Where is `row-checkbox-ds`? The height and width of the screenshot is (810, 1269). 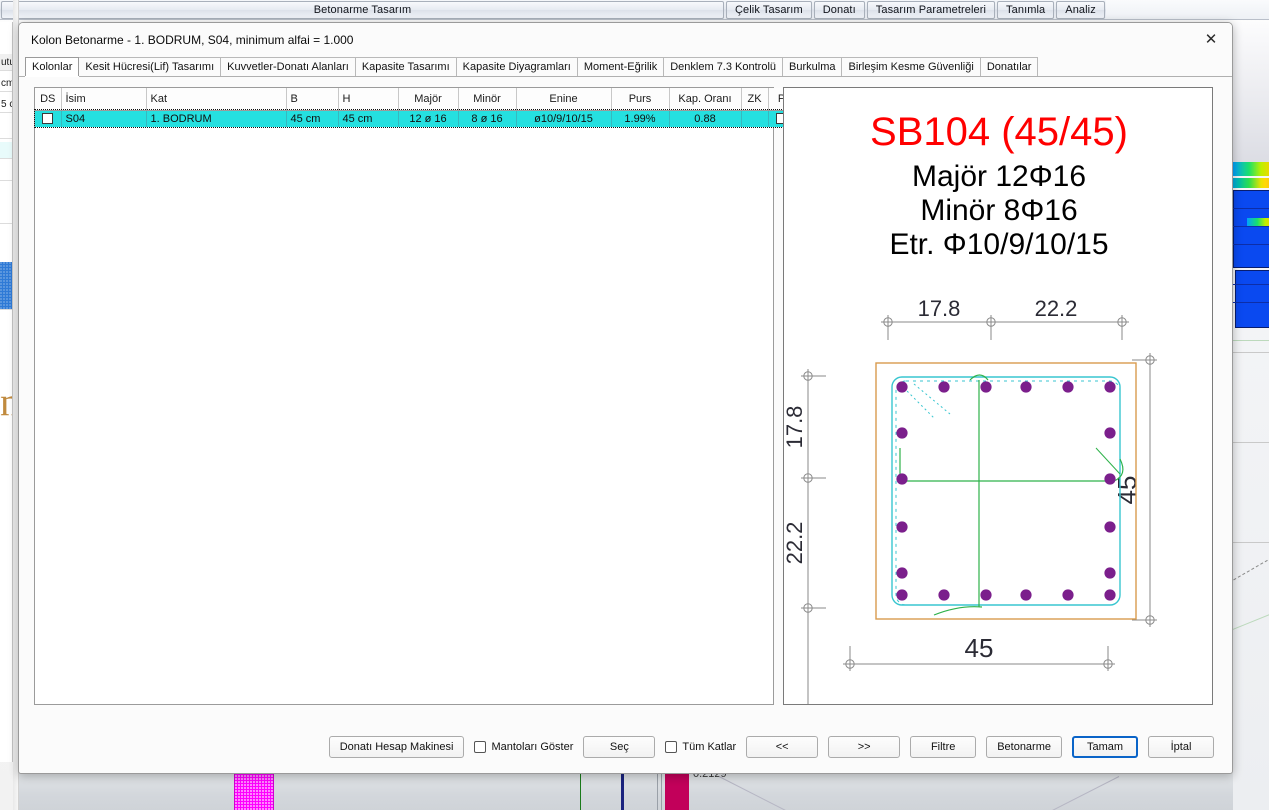 row-checkbox-ds is located at coordinates (48, 119).